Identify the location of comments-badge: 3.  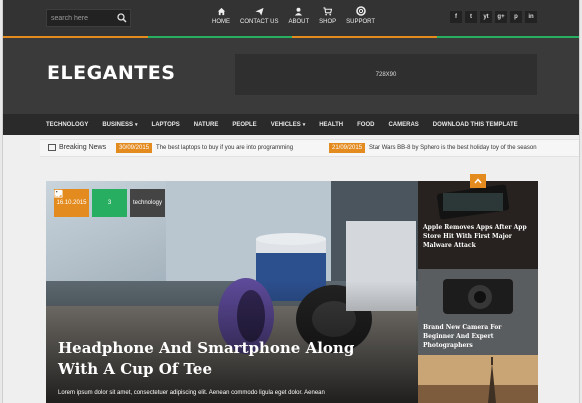
(90, 203).